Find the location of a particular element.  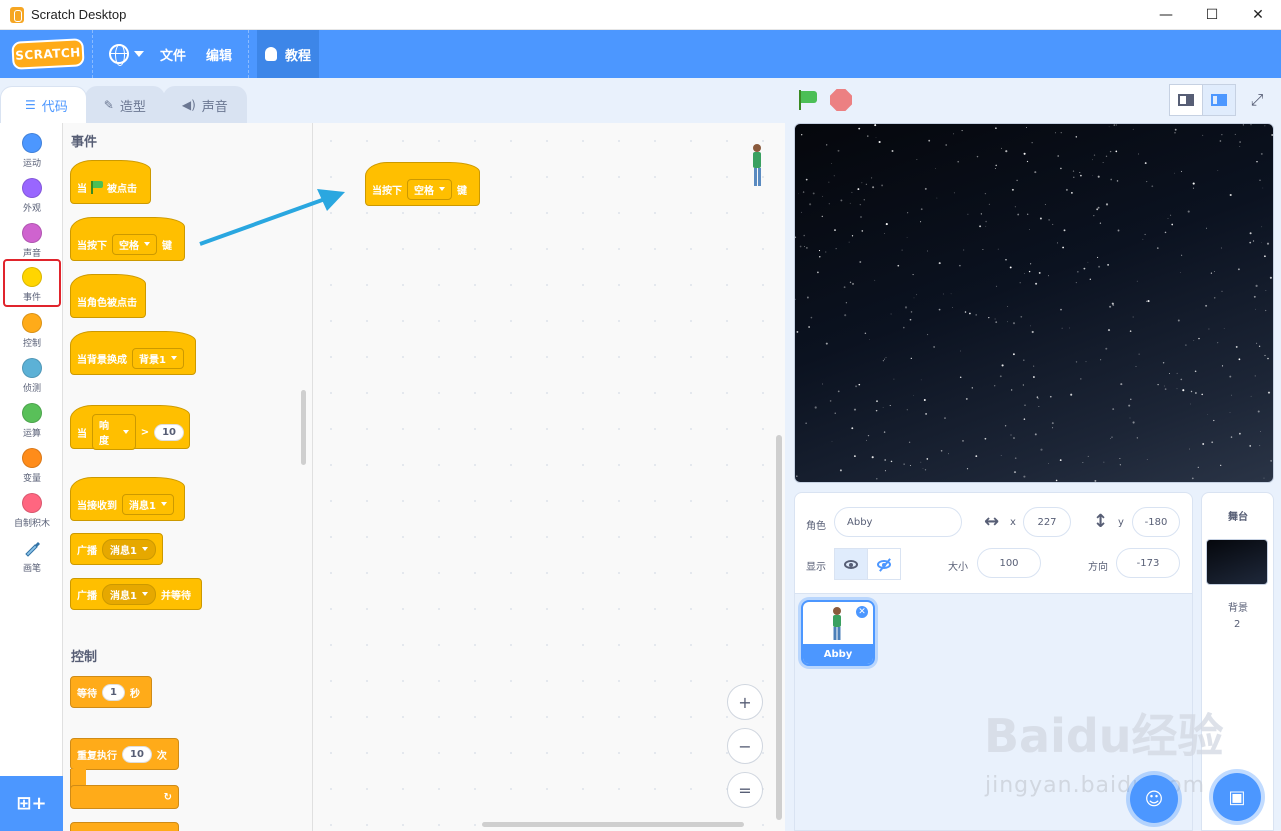

maximize-button: ☐ is located at coordinates (1212, 15).